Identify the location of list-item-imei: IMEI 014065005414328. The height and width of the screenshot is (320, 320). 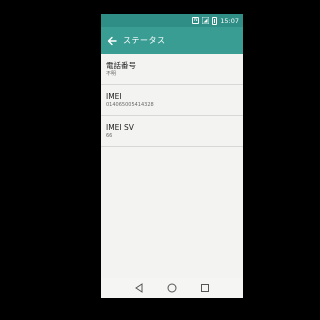
(172, 100).